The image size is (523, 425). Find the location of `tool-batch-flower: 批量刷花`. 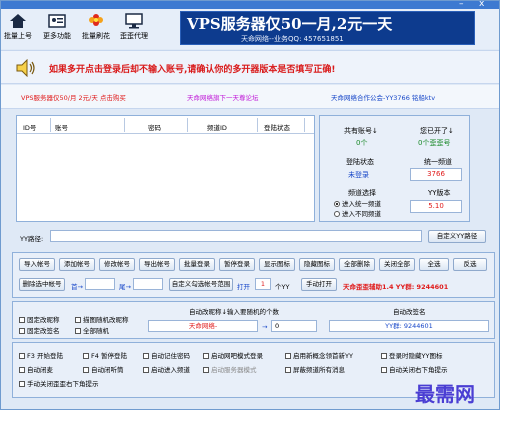

tool-batch-flower: 批量刷花 is located at coordinates (96, 27).